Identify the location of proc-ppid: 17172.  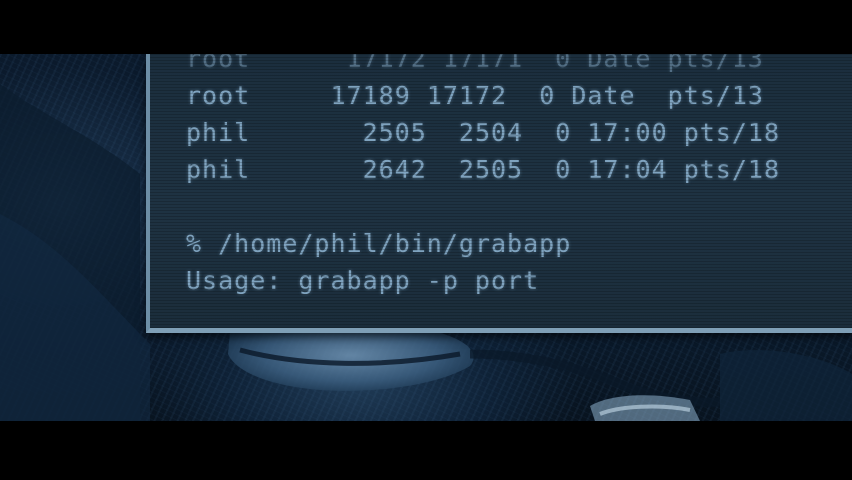
(467, 95).